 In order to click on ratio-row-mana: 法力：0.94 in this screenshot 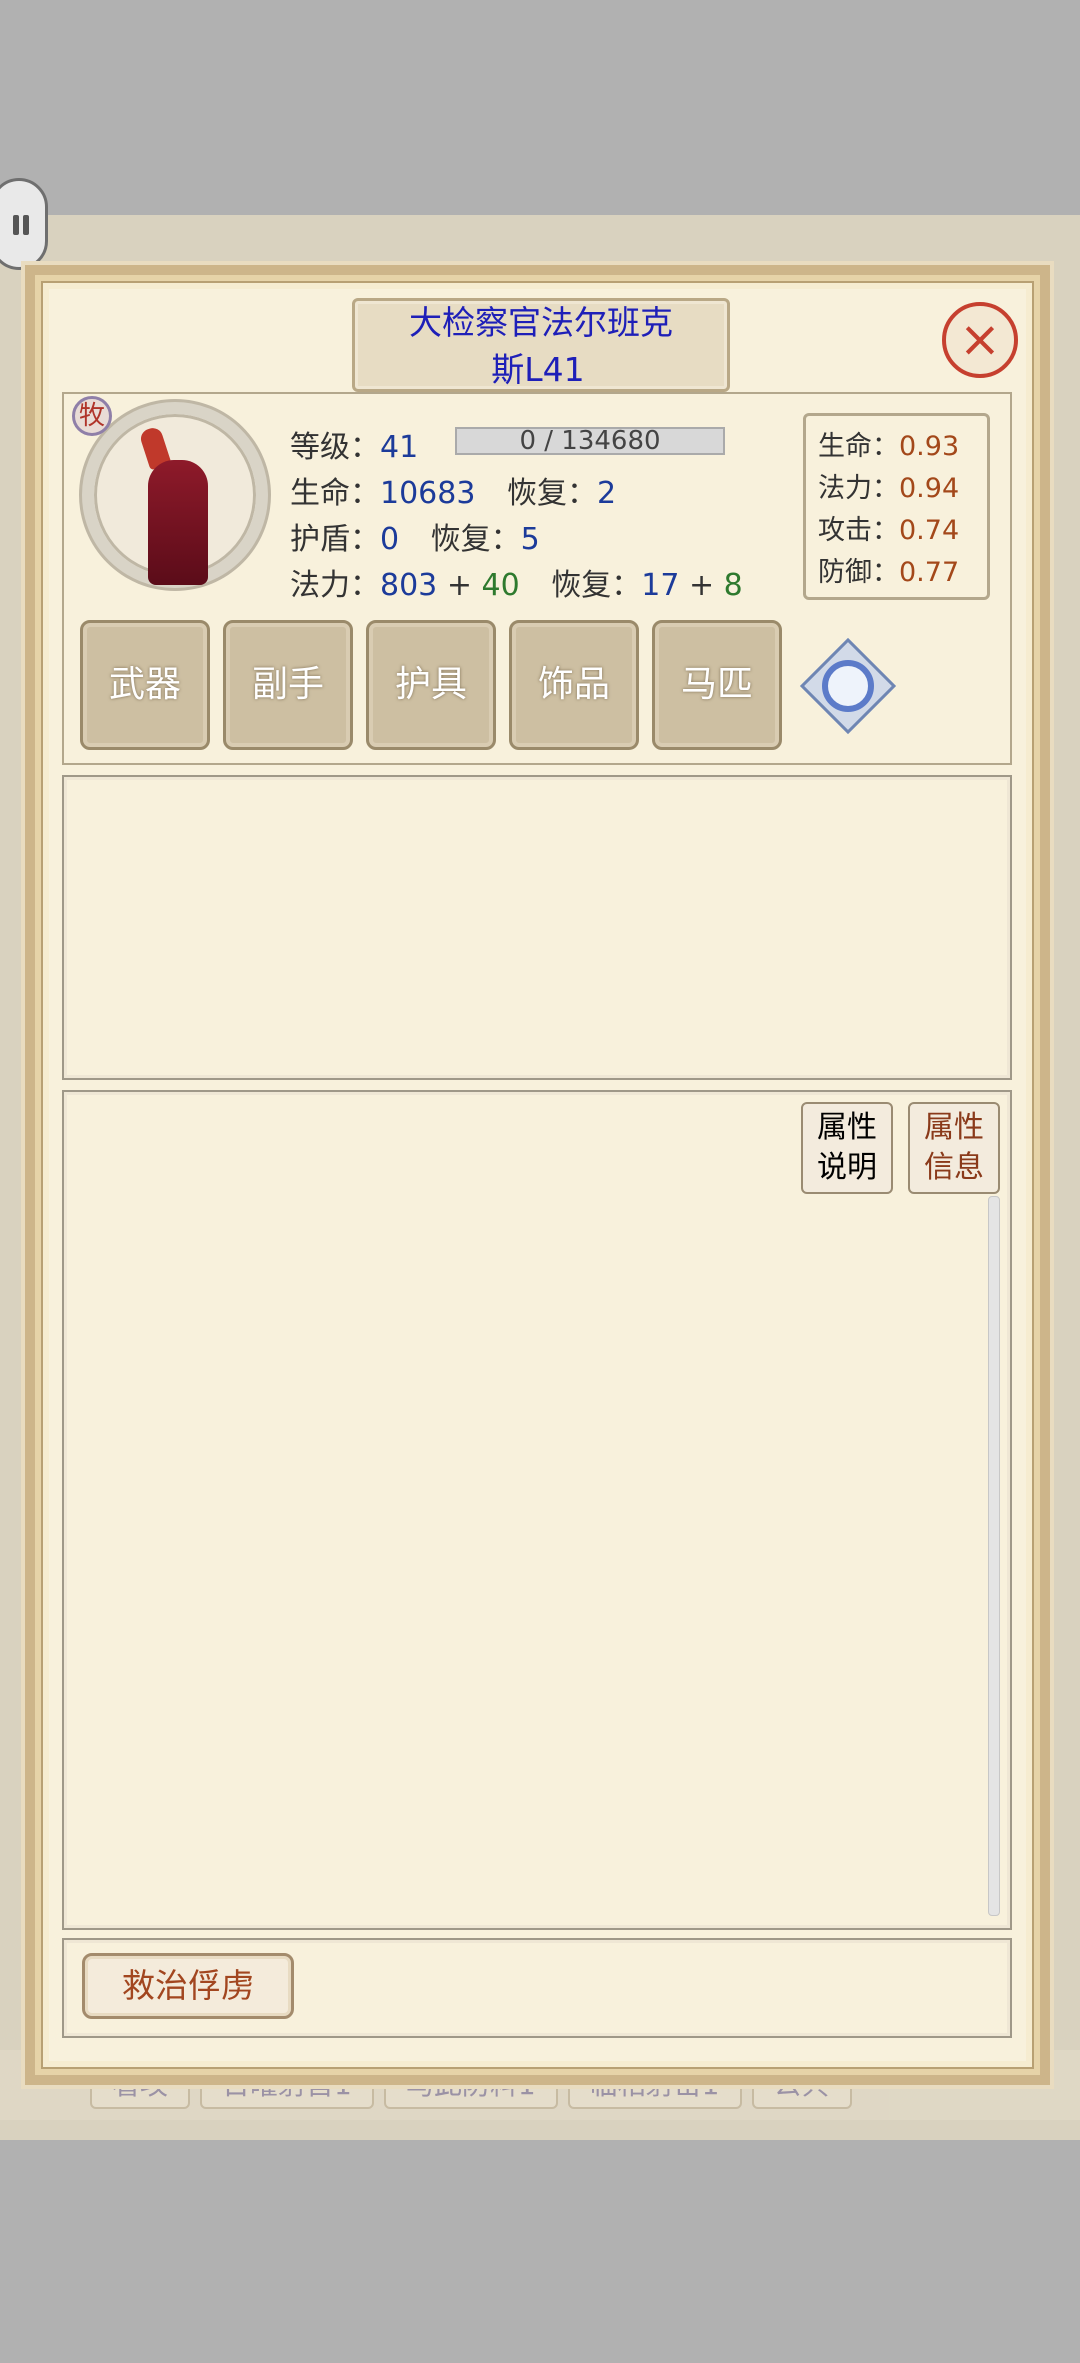, I will do `click(896, 489)`.